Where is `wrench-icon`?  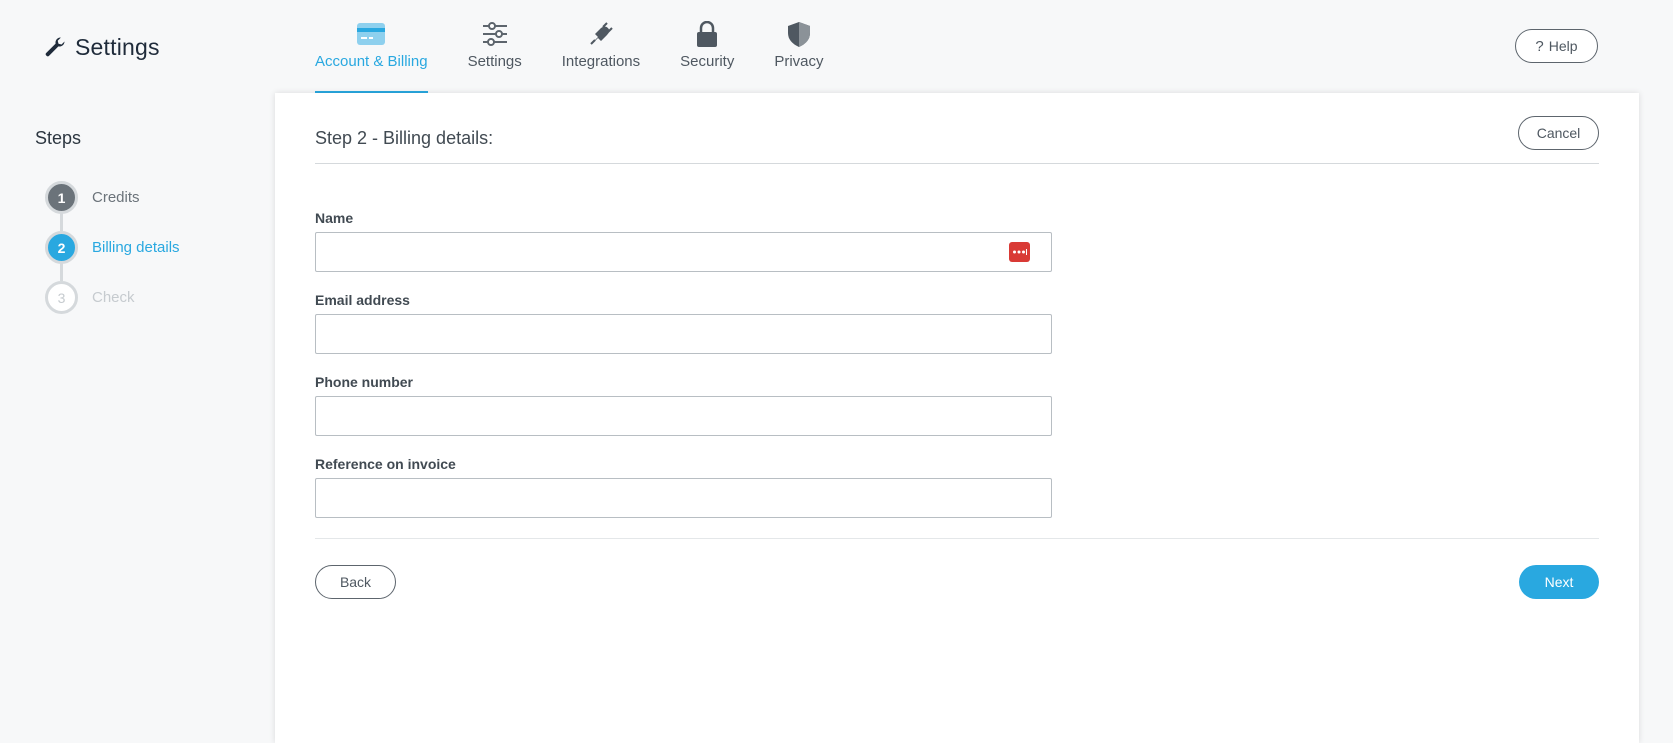 wrench-icon is located at coordinates (55, 47).